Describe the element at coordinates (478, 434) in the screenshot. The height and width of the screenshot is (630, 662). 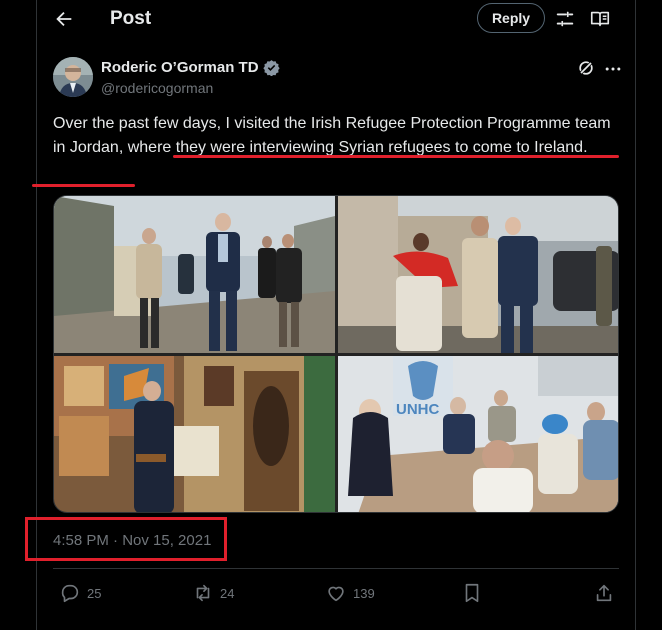
I see `photo-4: UNHC` at that location.